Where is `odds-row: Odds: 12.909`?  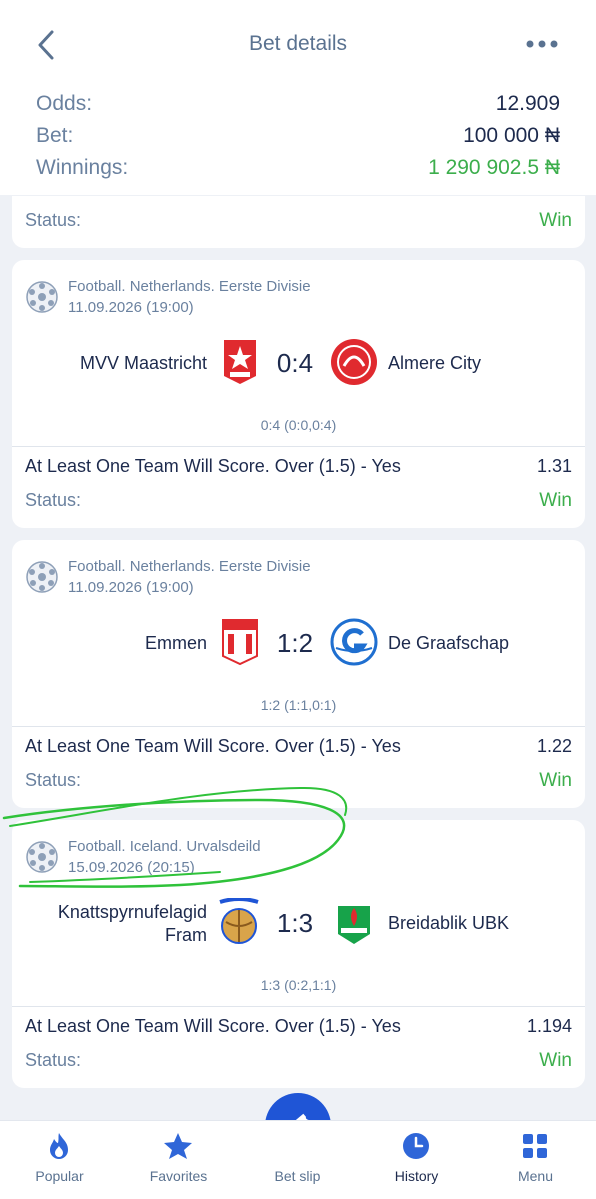
odds-row: Odds: 12.909 is located at coordinates (298, 104).